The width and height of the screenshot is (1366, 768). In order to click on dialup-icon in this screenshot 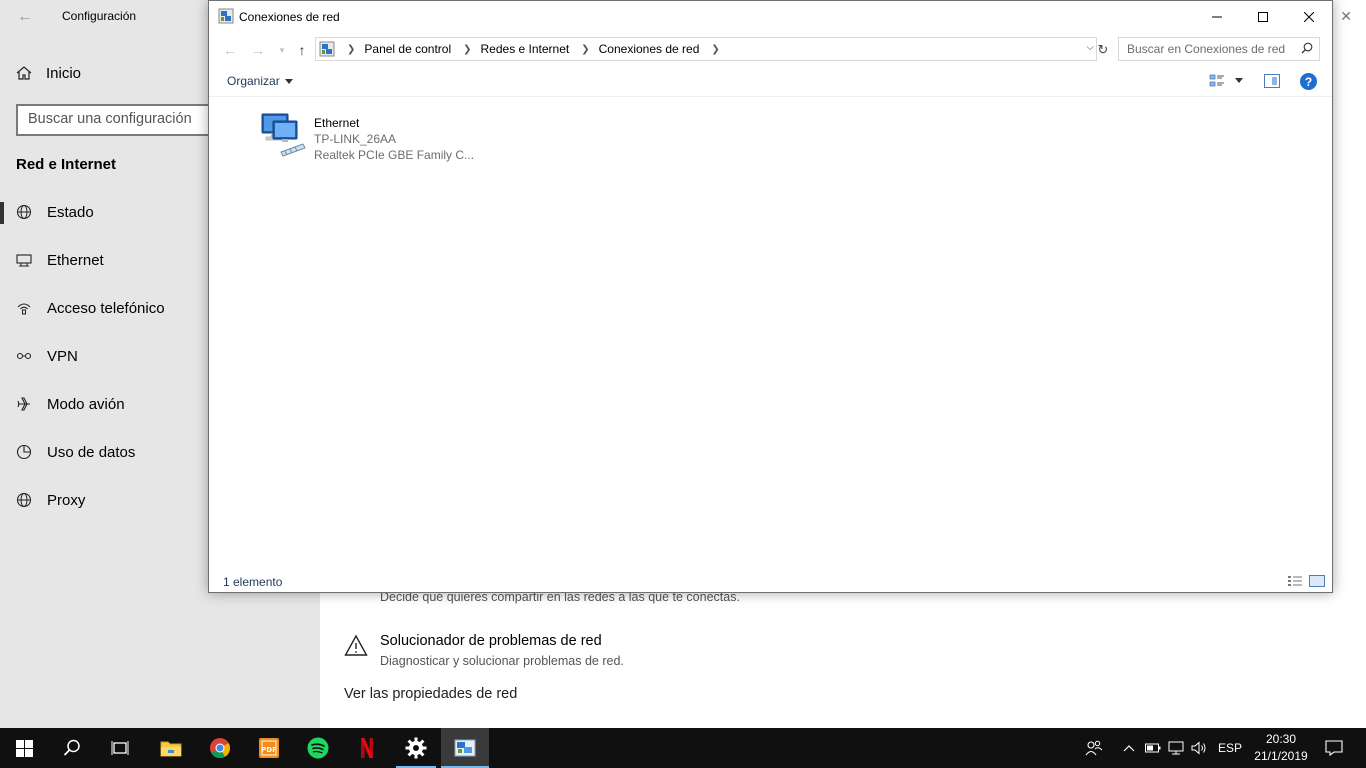, I will do `click(24, 308)`.